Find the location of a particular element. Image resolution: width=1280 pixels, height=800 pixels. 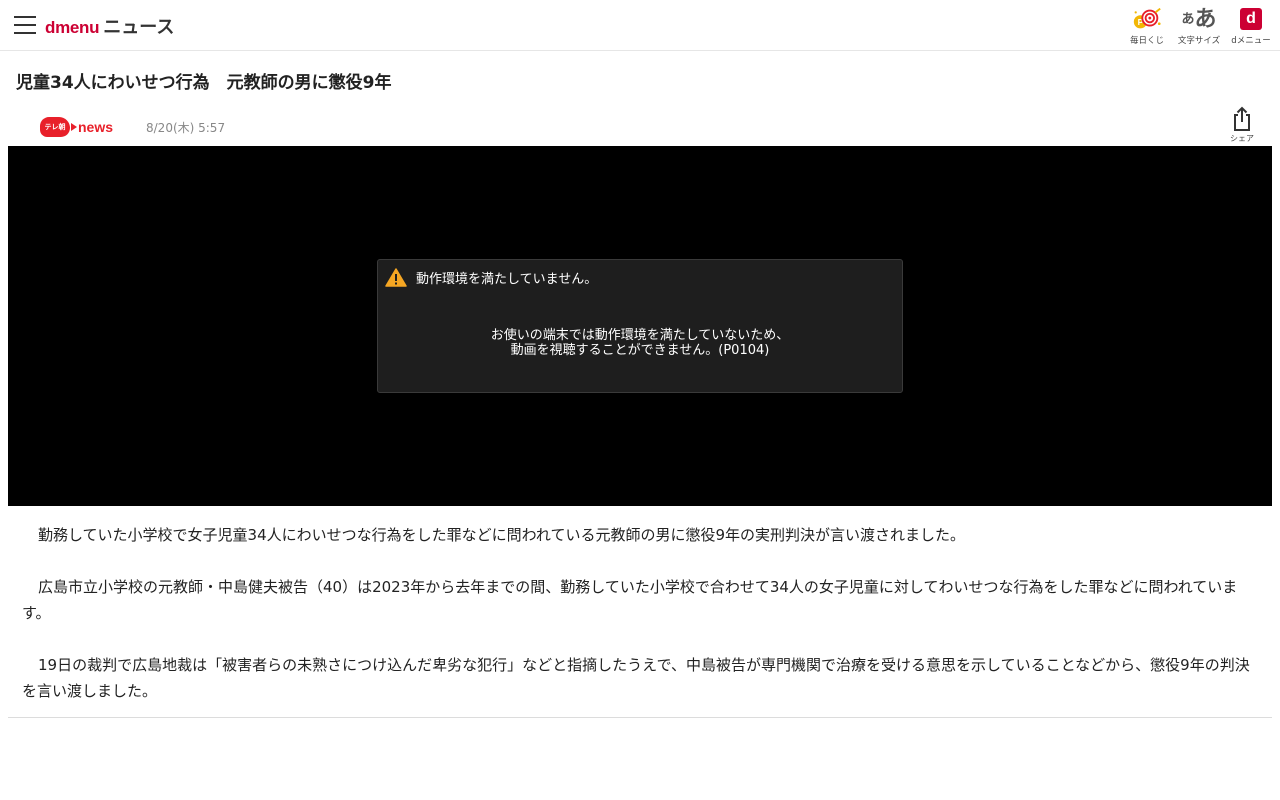

source-logo-mark: テレ朝 is located at coordinates (55, 127).